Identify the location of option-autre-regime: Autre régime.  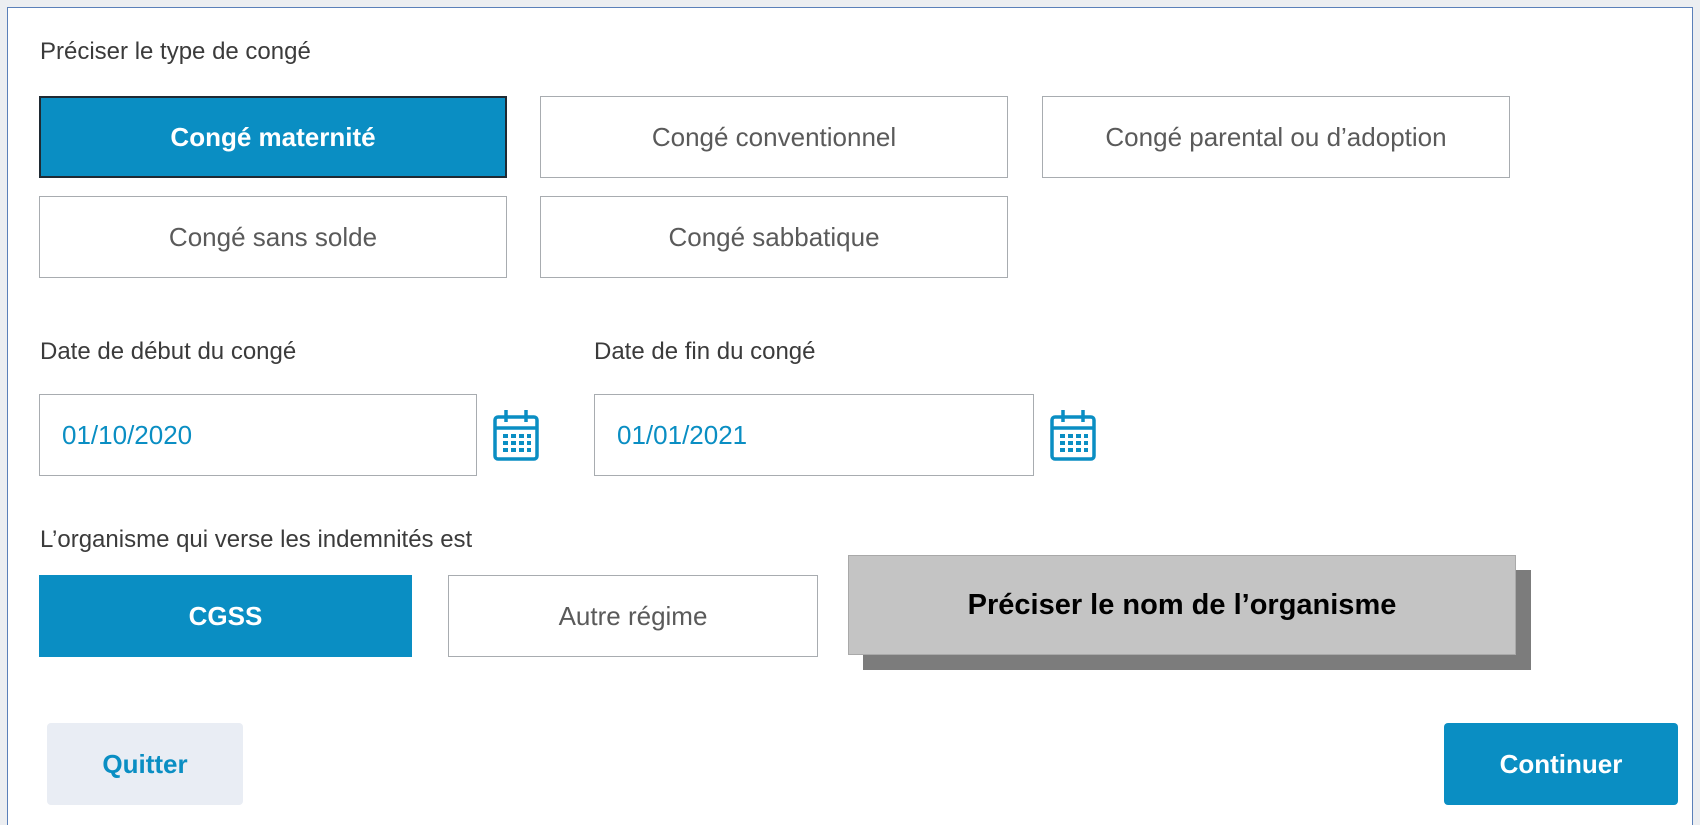
(633, 616).